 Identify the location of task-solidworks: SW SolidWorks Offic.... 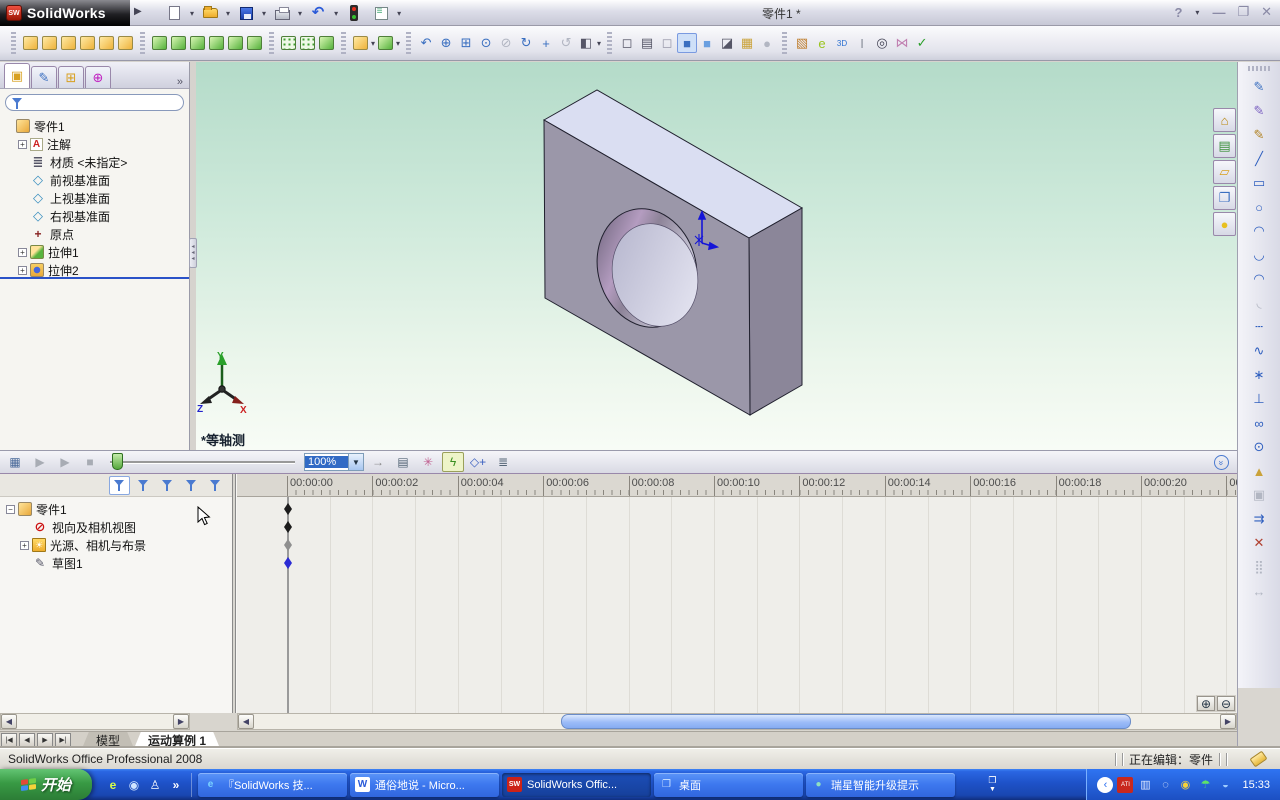
(576, 784).